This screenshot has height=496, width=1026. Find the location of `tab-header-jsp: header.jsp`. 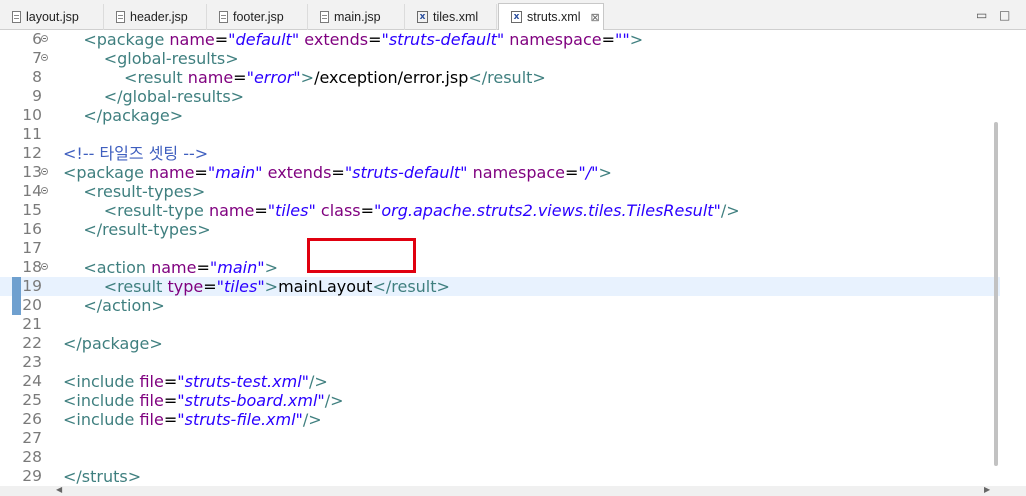

tab-header-jsp: header.jsp is located at coordinates (155, 17).